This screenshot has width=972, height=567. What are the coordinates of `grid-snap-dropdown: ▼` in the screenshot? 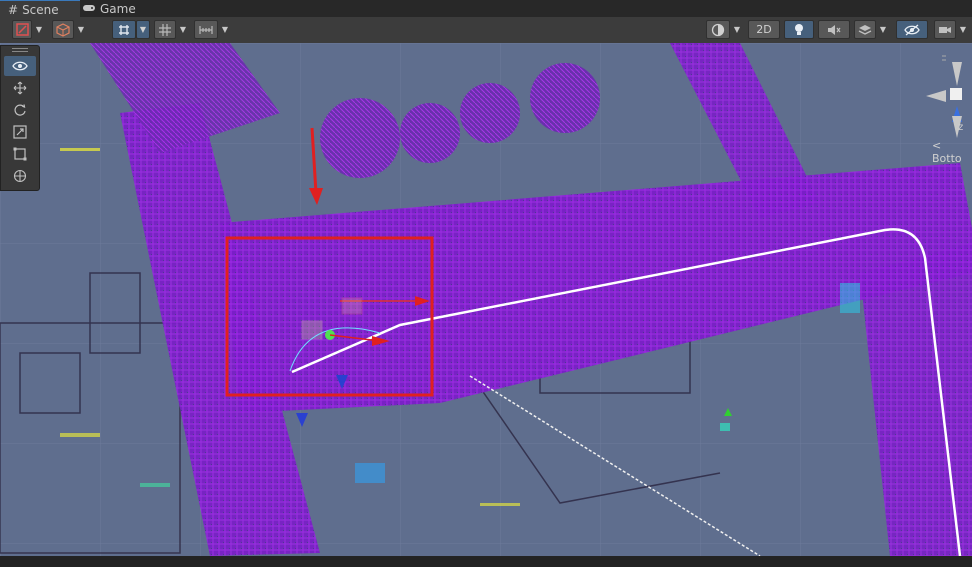 It's located at (143, 29).